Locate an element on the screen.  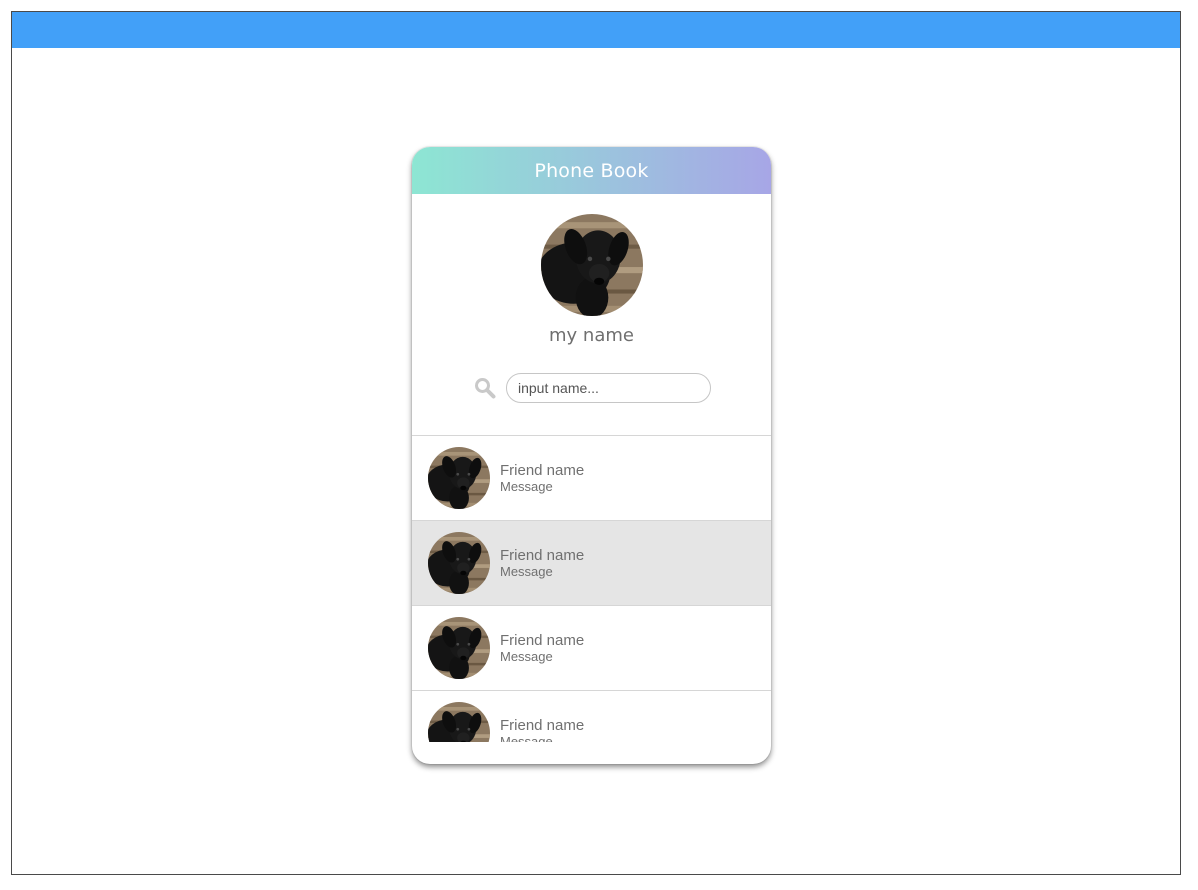
top-app-bar is located at coordinates (596, 30).